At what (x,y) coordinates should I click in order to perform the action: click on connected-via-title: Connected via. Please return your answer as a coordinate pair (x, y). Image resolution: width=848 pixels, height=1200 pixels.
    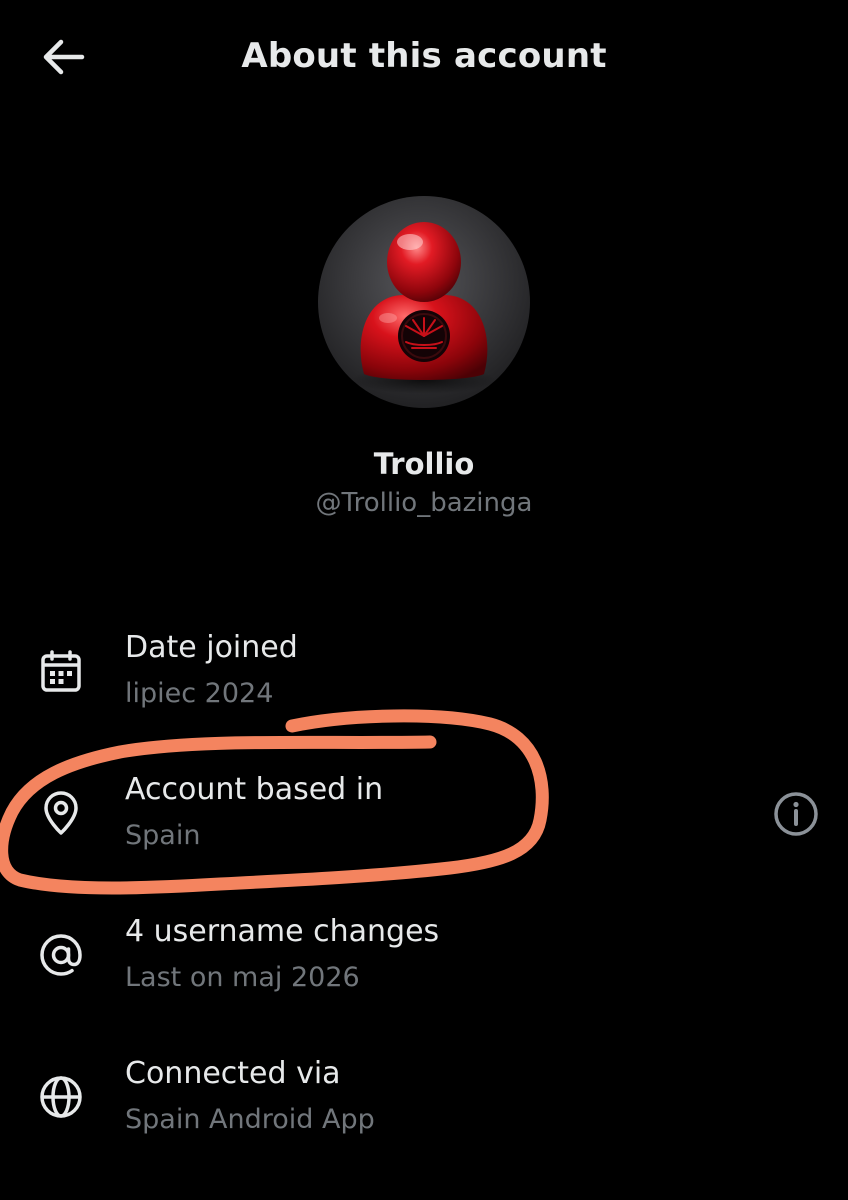
    Looking at the image, I should click on (233, 1073).